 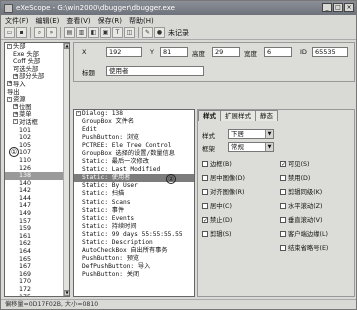 I want to click on height-field: 29, so click(x=226, y=52).